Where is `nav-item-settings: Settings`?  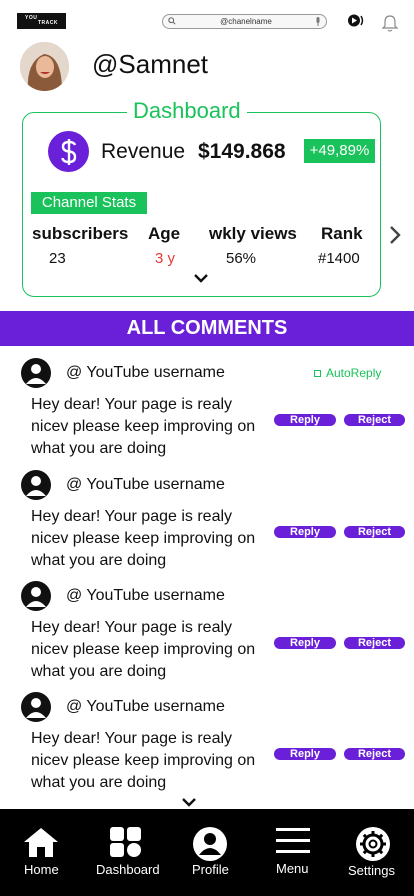 nav-item-settings: Settings is located at coordinates (373, 852).